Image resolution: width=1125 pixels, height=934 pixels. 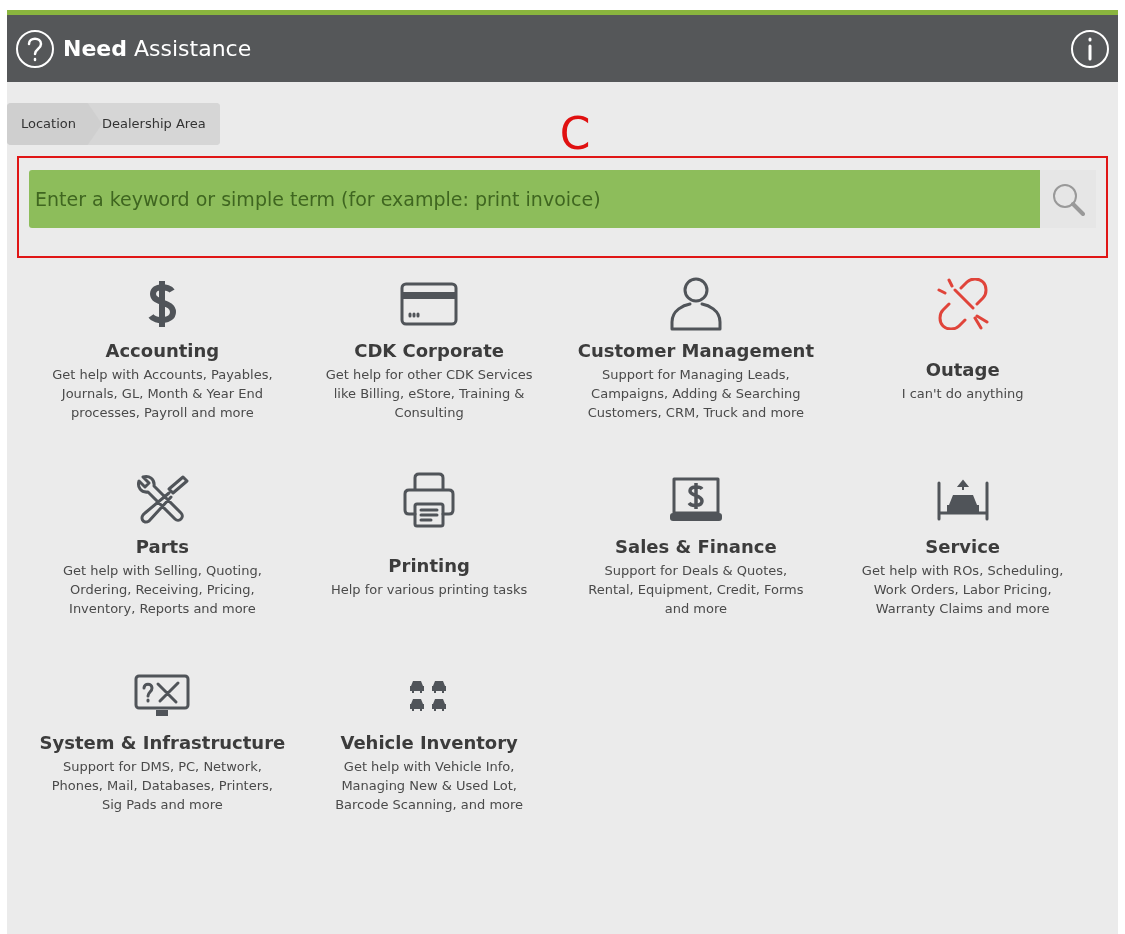 I want to click on help-icon, so click(x=35, y=48).